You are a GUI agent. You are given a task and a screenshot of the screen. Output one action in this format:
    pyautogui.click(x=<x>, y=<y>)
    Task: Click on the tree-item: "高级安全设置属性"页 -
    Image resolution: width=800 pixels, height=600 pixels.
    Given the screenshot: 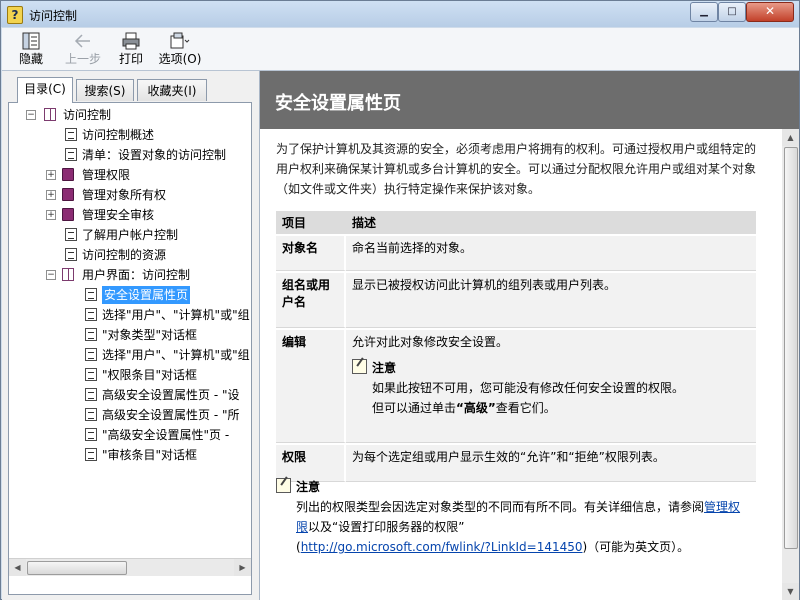 What is the action you would take?
    pyautogui.click(x=130, y=435)
    